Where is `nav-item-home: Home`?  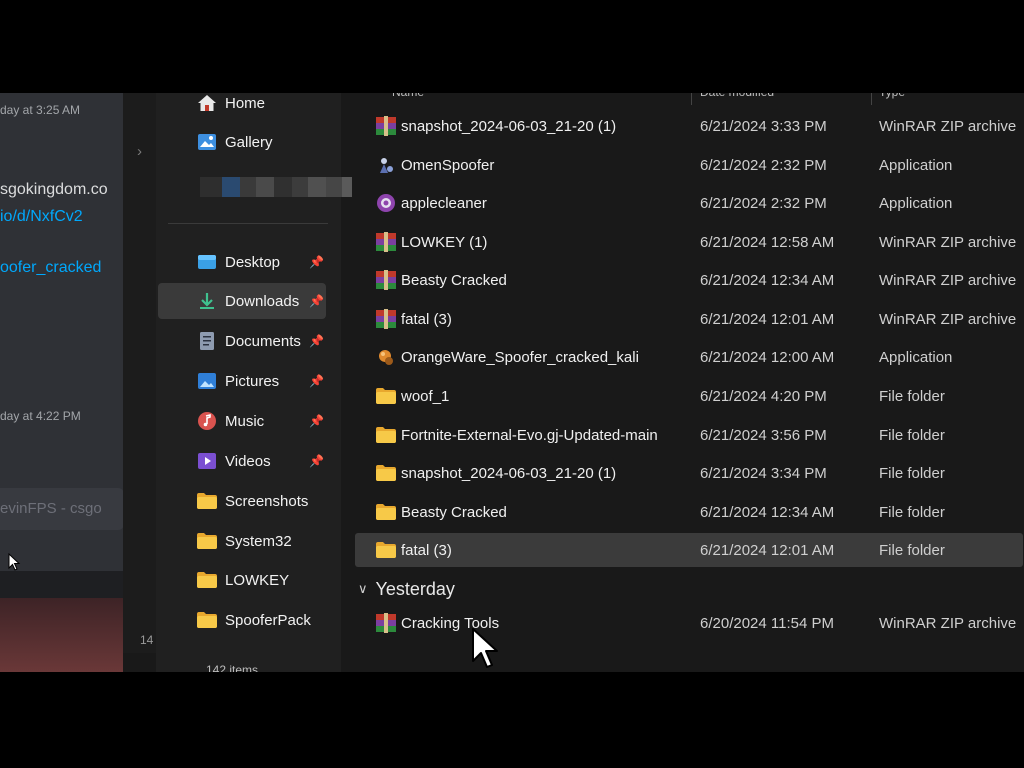 nav-item-home: Home is located at coordinates (242, 107).